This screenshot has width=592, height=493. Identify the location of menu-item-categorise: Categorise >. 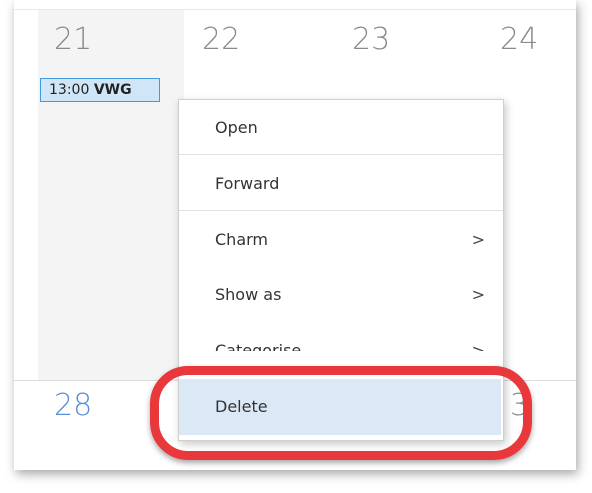
(341, 337).